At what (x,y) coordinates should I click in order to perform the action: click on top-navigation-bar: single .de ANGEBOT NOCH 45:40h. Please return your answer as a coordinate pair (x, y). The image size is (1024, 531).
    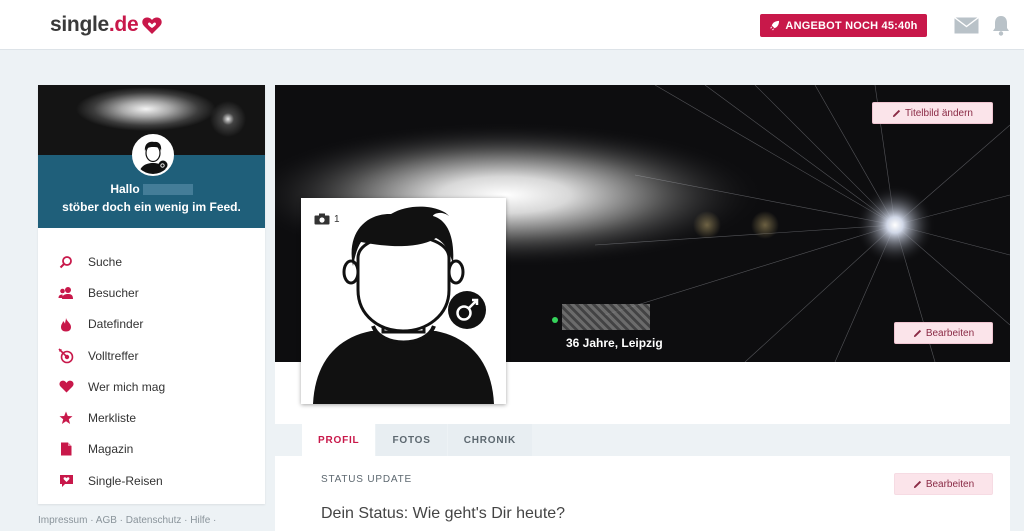
    Looking at the image, I should click on (512, 25).